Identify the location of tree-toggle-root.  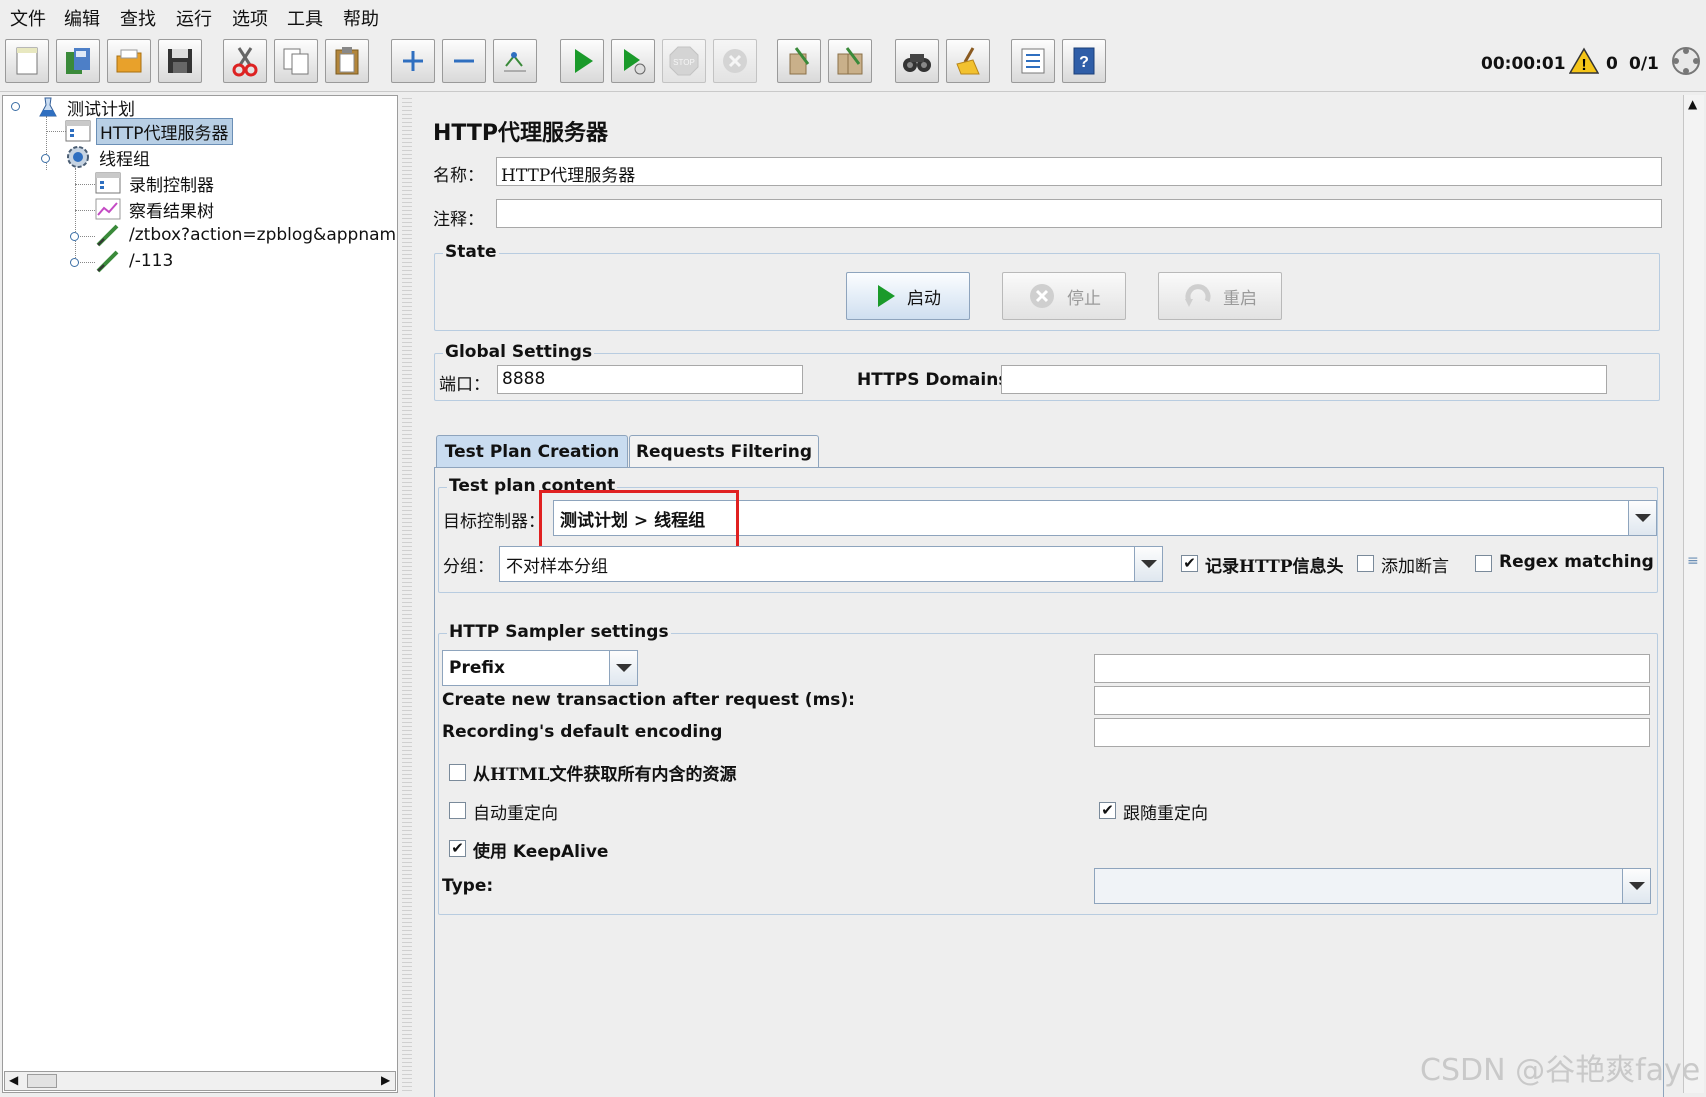
(15, 106).